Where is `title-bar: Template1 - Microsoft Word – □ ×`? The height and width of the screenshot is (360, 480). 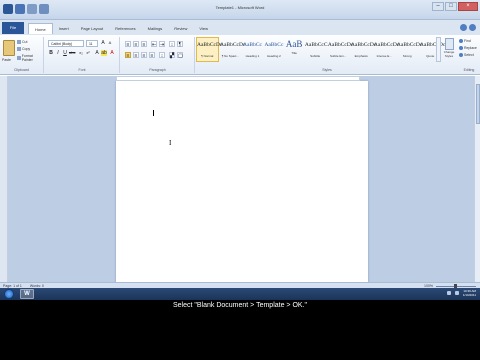
title-bar: Template1 - Microsoft Word – □ × is located at coordinates (240, 10).